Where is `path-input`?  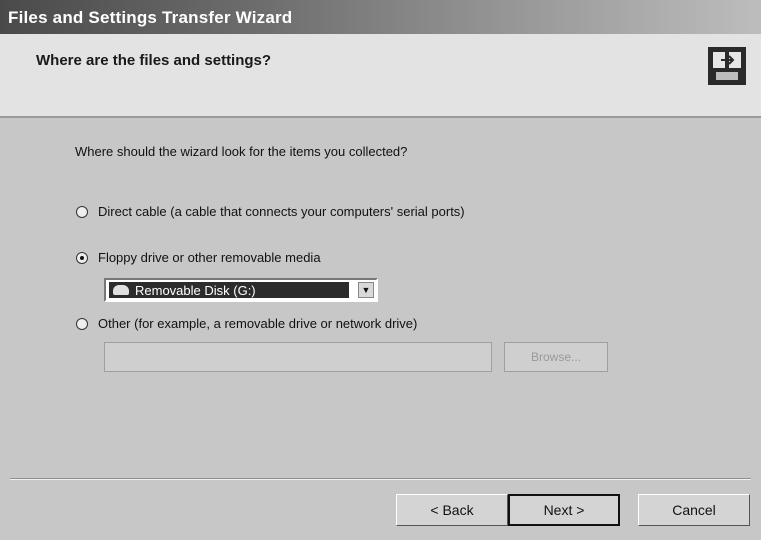 path-input is located at coordinates (298, 357).